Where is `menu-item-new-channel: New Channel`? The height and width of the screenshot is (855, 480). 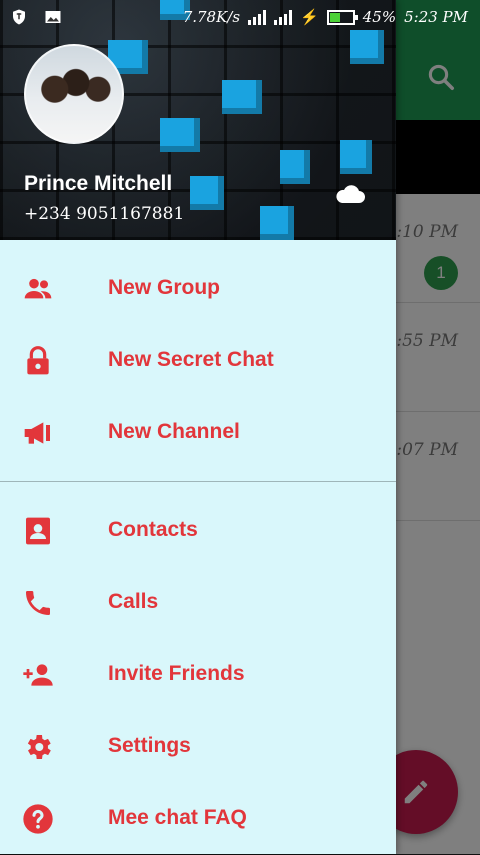 menu-item-new-channel: New Channel is located at coordinates (198, 433).